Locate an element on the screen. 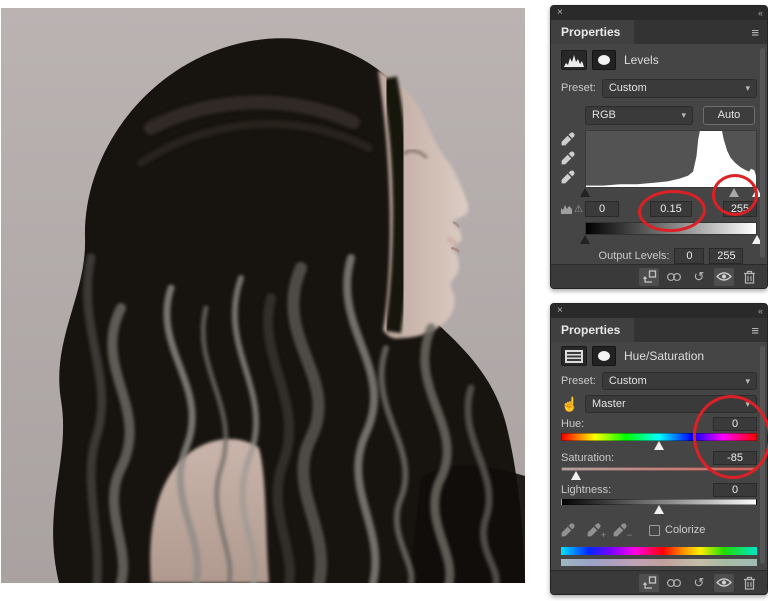 The width and height of the screenshot is (768, 601). hue-slider-thumb is located at coordinates (659, 445).